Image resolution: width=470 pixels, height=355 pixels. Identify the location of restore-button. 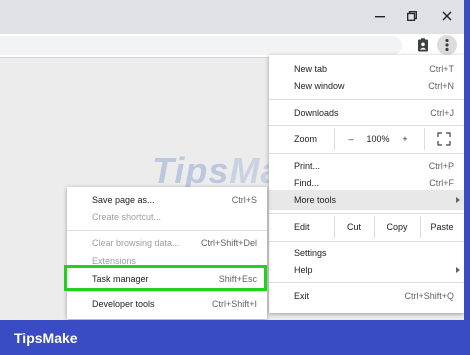
(412, 16).